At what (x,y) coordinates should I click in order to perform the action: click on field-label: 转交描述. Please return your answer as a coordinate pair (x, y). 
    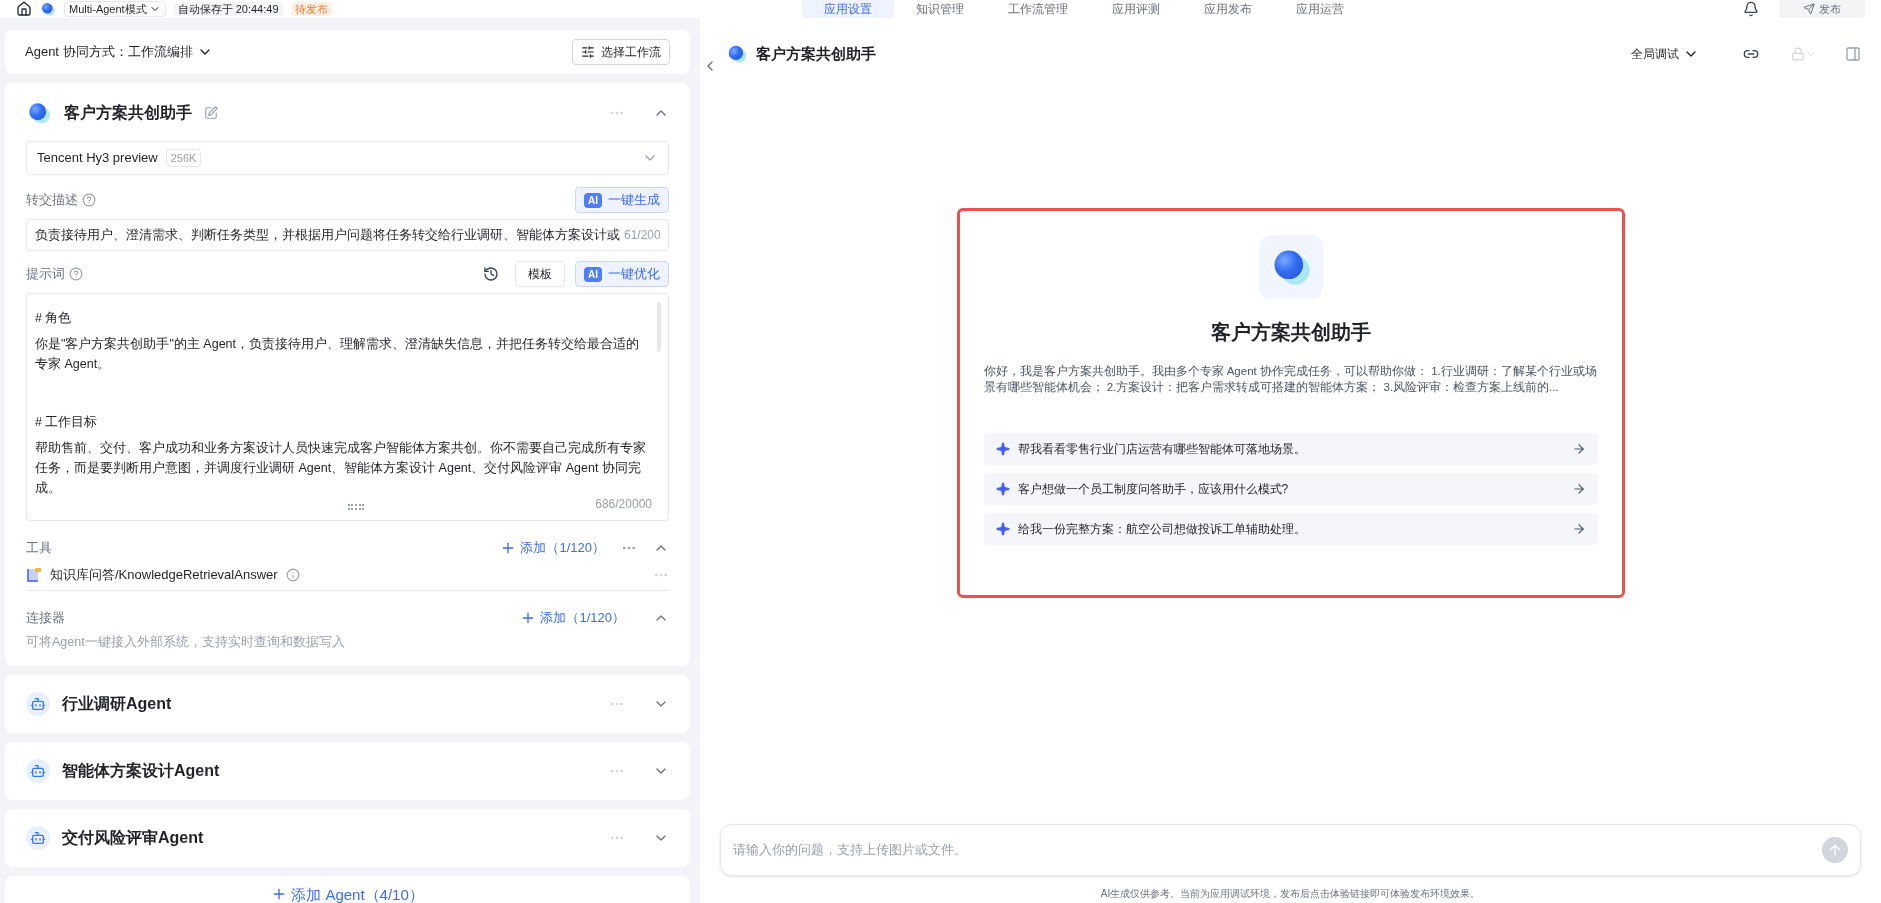
    Looking at the image, I should click on (52, 200).